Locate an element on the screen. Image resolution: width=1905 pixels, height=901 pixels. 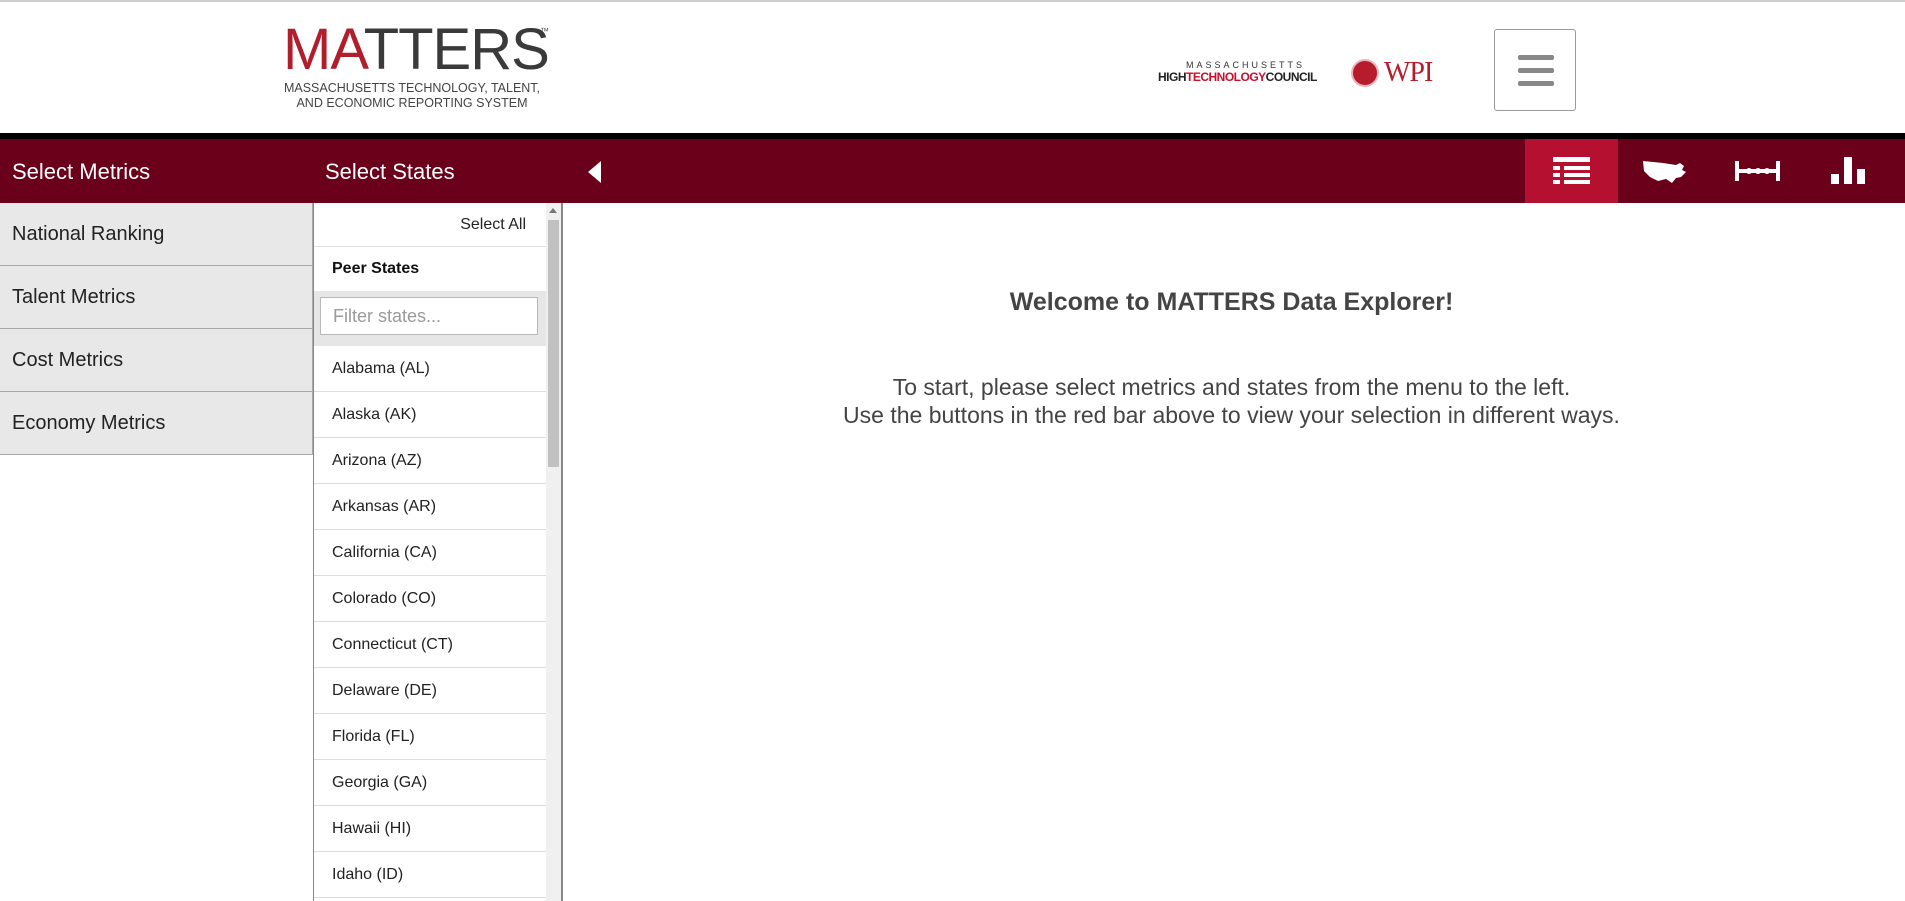
filter-states-input is located at coordinates (429, 316).